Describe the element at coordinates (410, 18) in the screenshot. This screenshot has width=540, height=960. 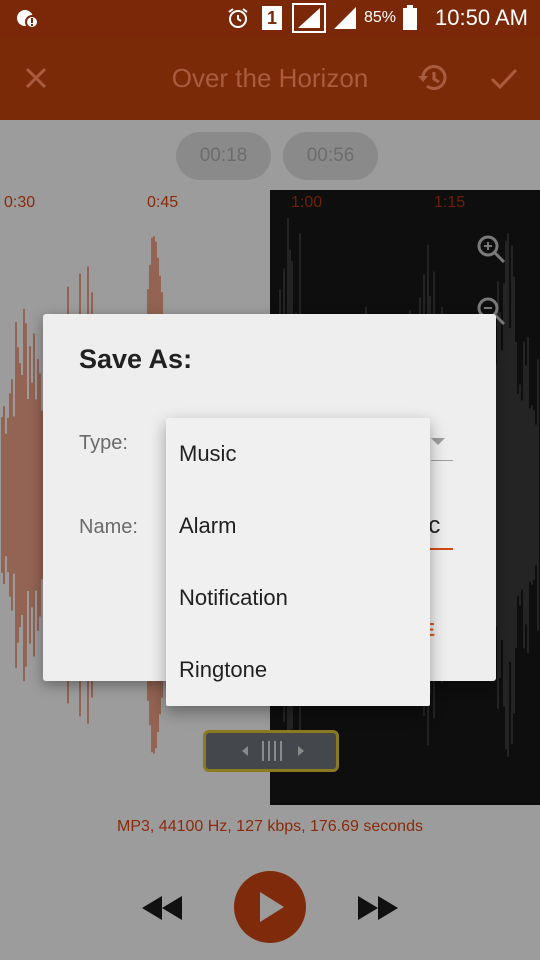
I see `battery-icon` at that location.